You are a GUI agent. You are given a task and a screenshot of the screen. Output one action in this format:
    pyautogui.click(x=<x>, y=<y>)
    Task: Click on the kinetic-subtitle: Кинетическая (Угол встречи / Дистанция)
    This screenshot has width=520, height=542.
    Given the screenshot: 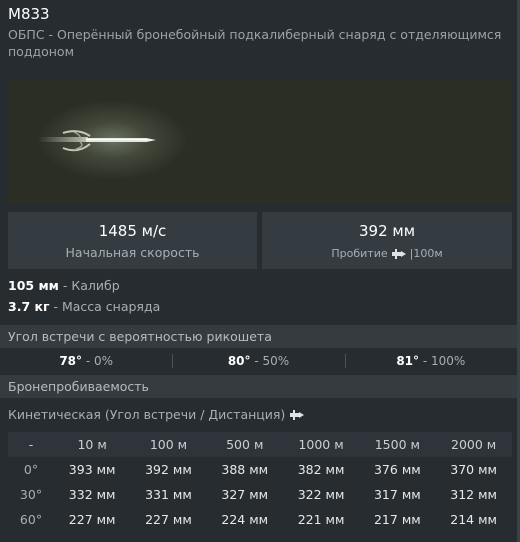 What is the action you would take?
    pyautogui.click(x=156, y=415)
    